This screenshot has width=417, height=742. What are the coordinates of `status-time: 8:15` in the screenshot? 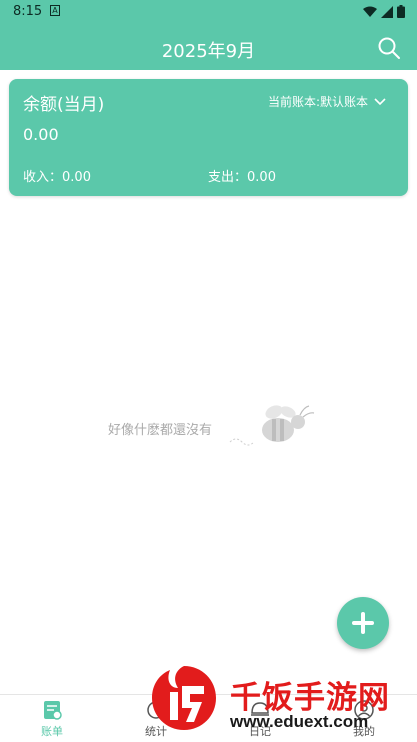 It's located at (28, 11).